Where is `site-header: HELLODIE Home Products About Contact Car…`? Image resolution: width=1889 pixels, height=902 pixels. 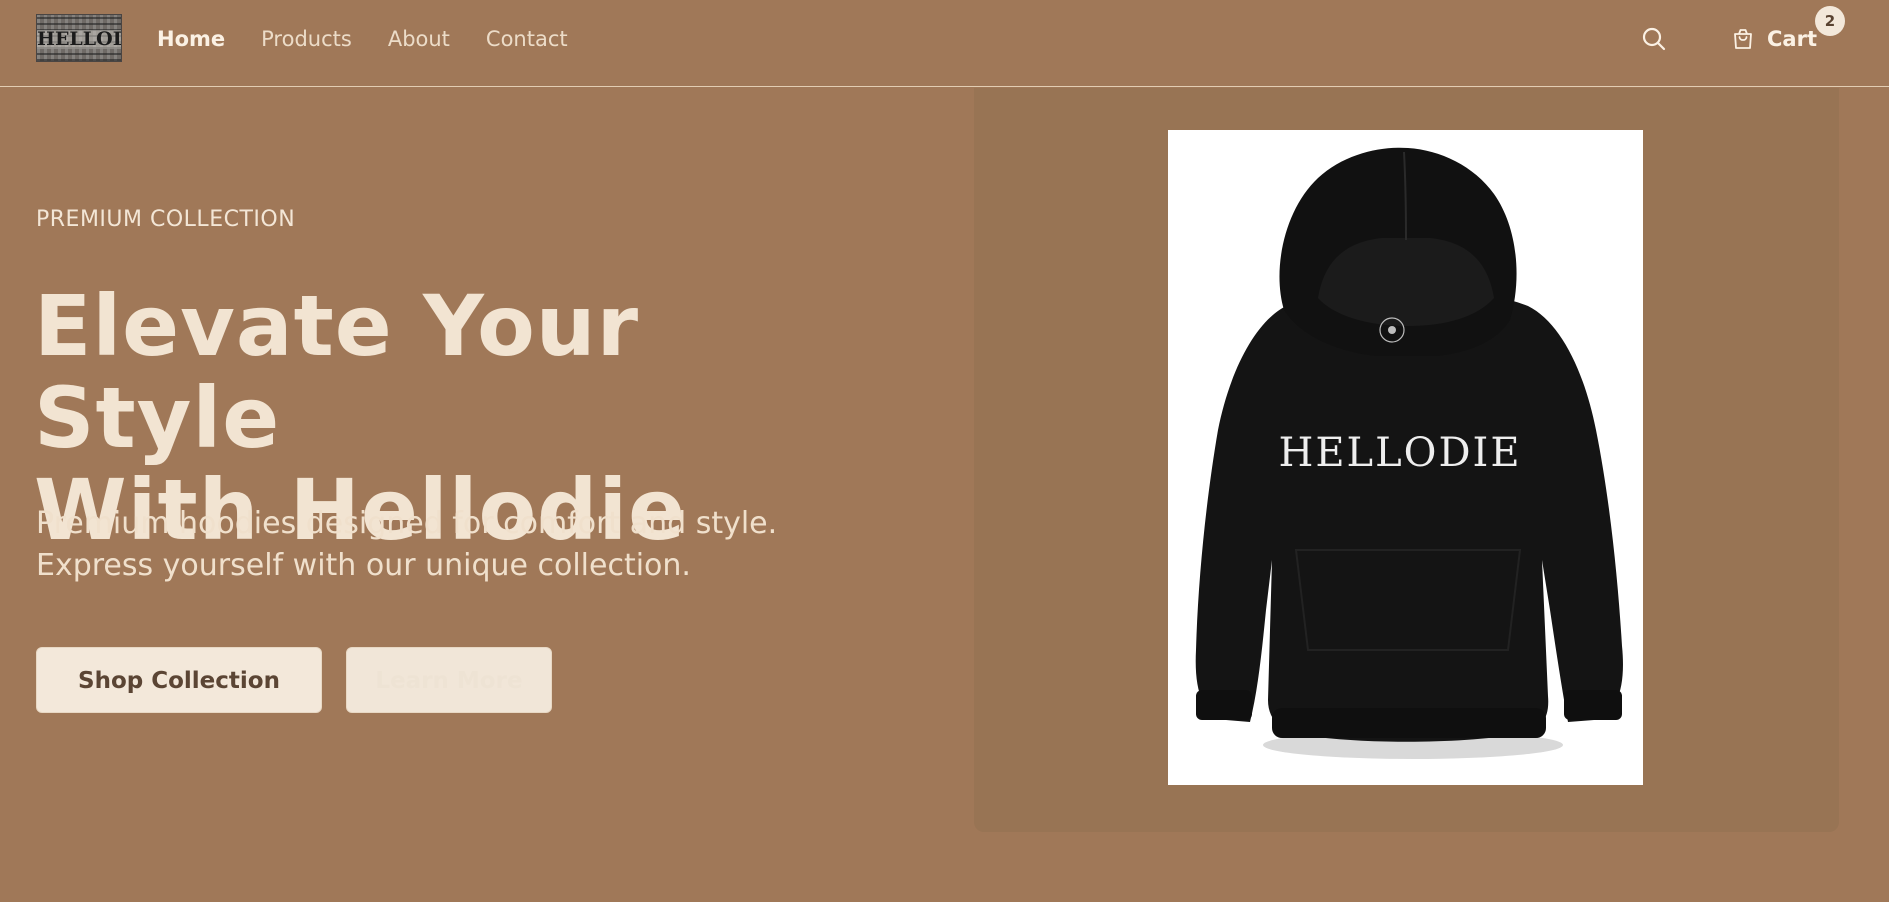
site-header: HELLODIE Home Products About Contact Car… is located at coordinates (944, 43).